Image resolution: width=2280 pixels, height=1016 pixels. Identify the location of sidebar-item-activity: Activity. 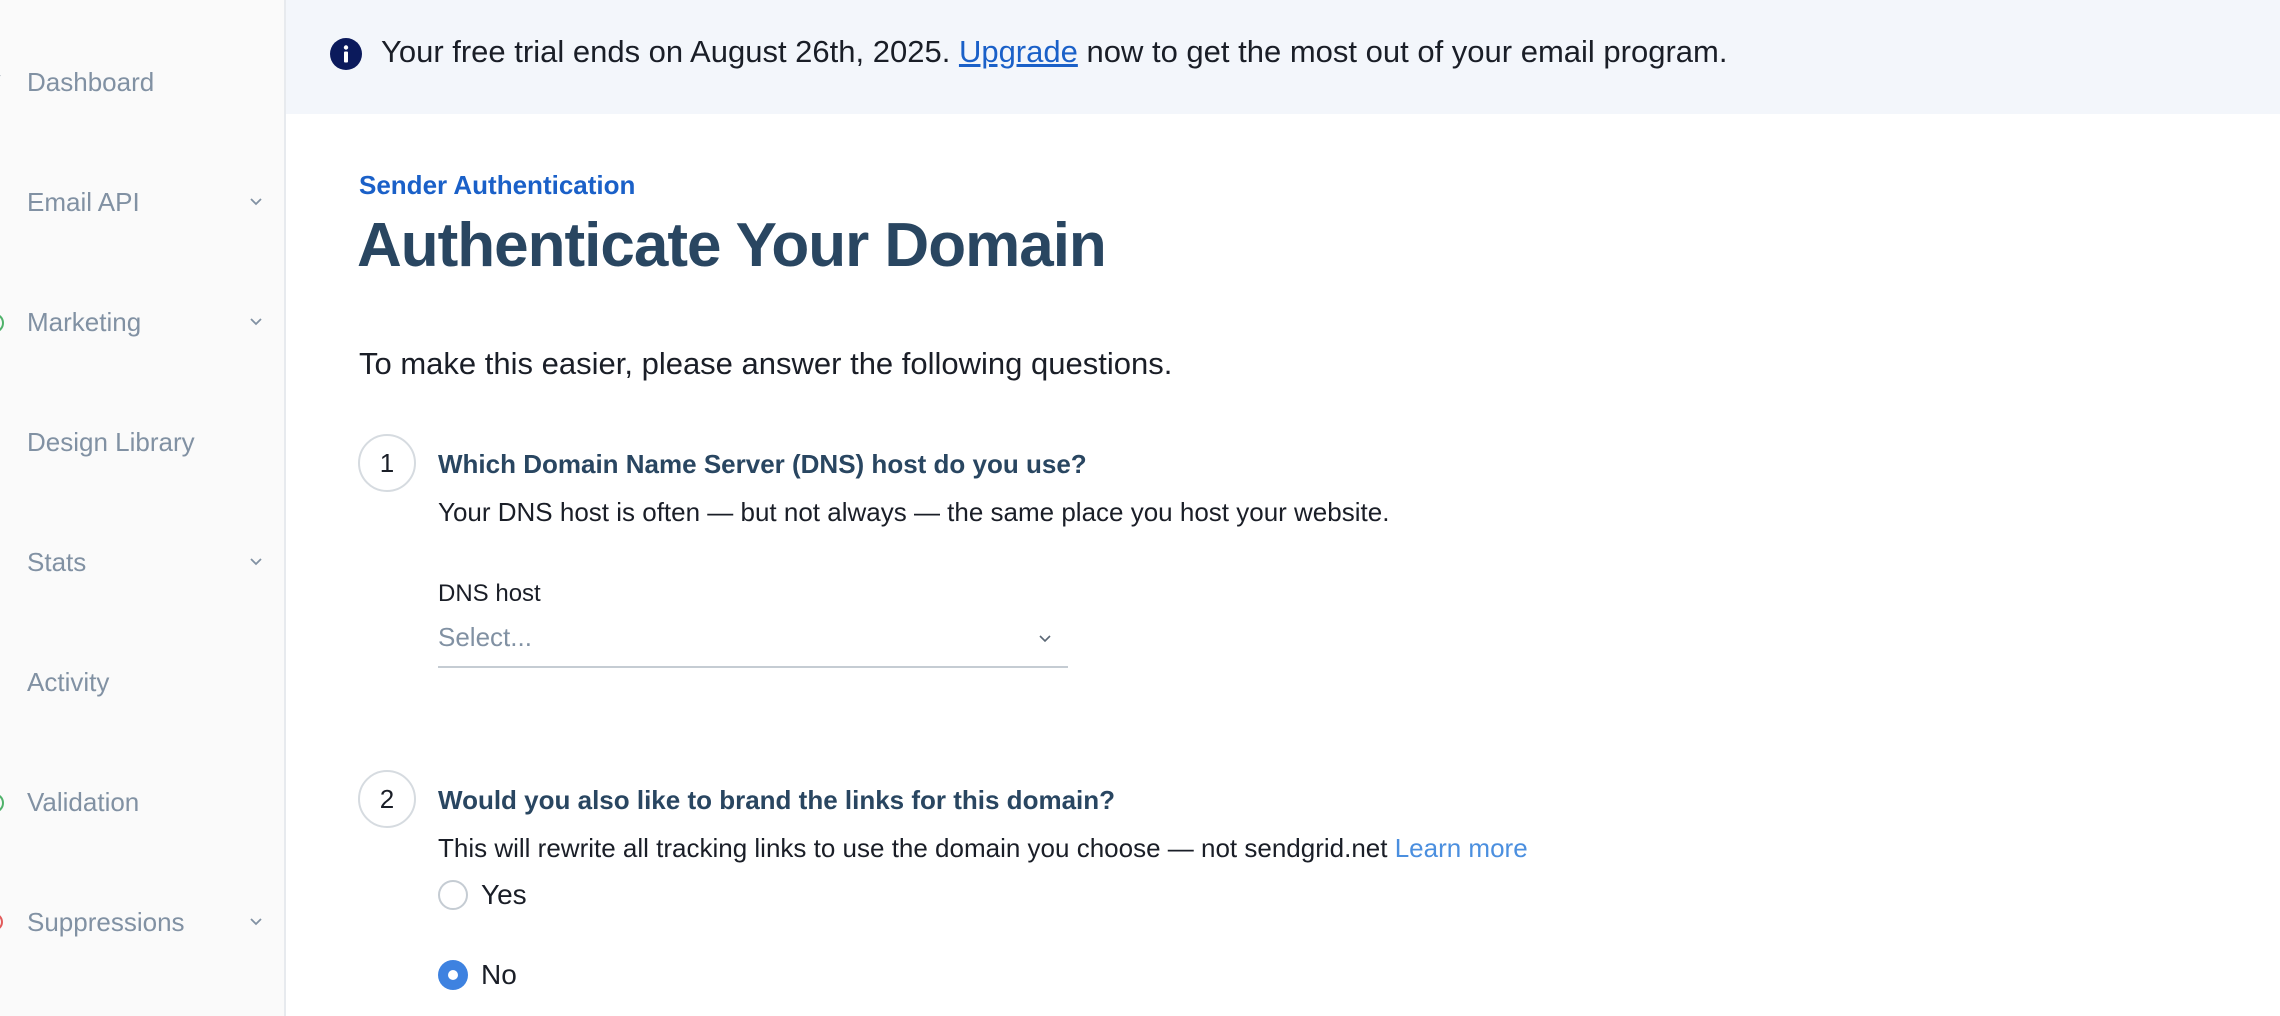
(142, 682).